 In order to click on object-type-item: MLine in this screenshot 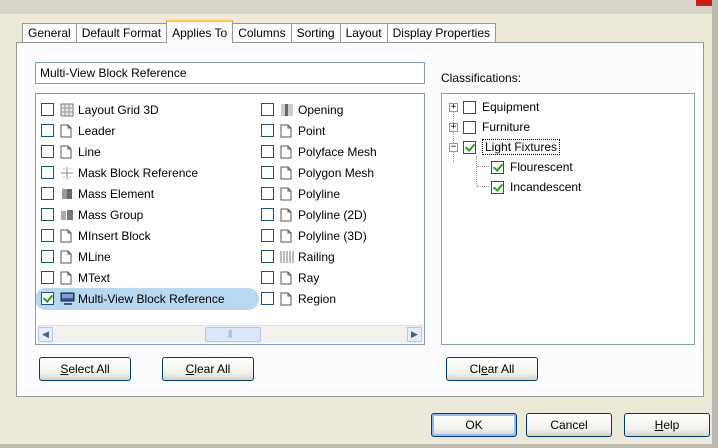, I will do `click(133, 256)`.